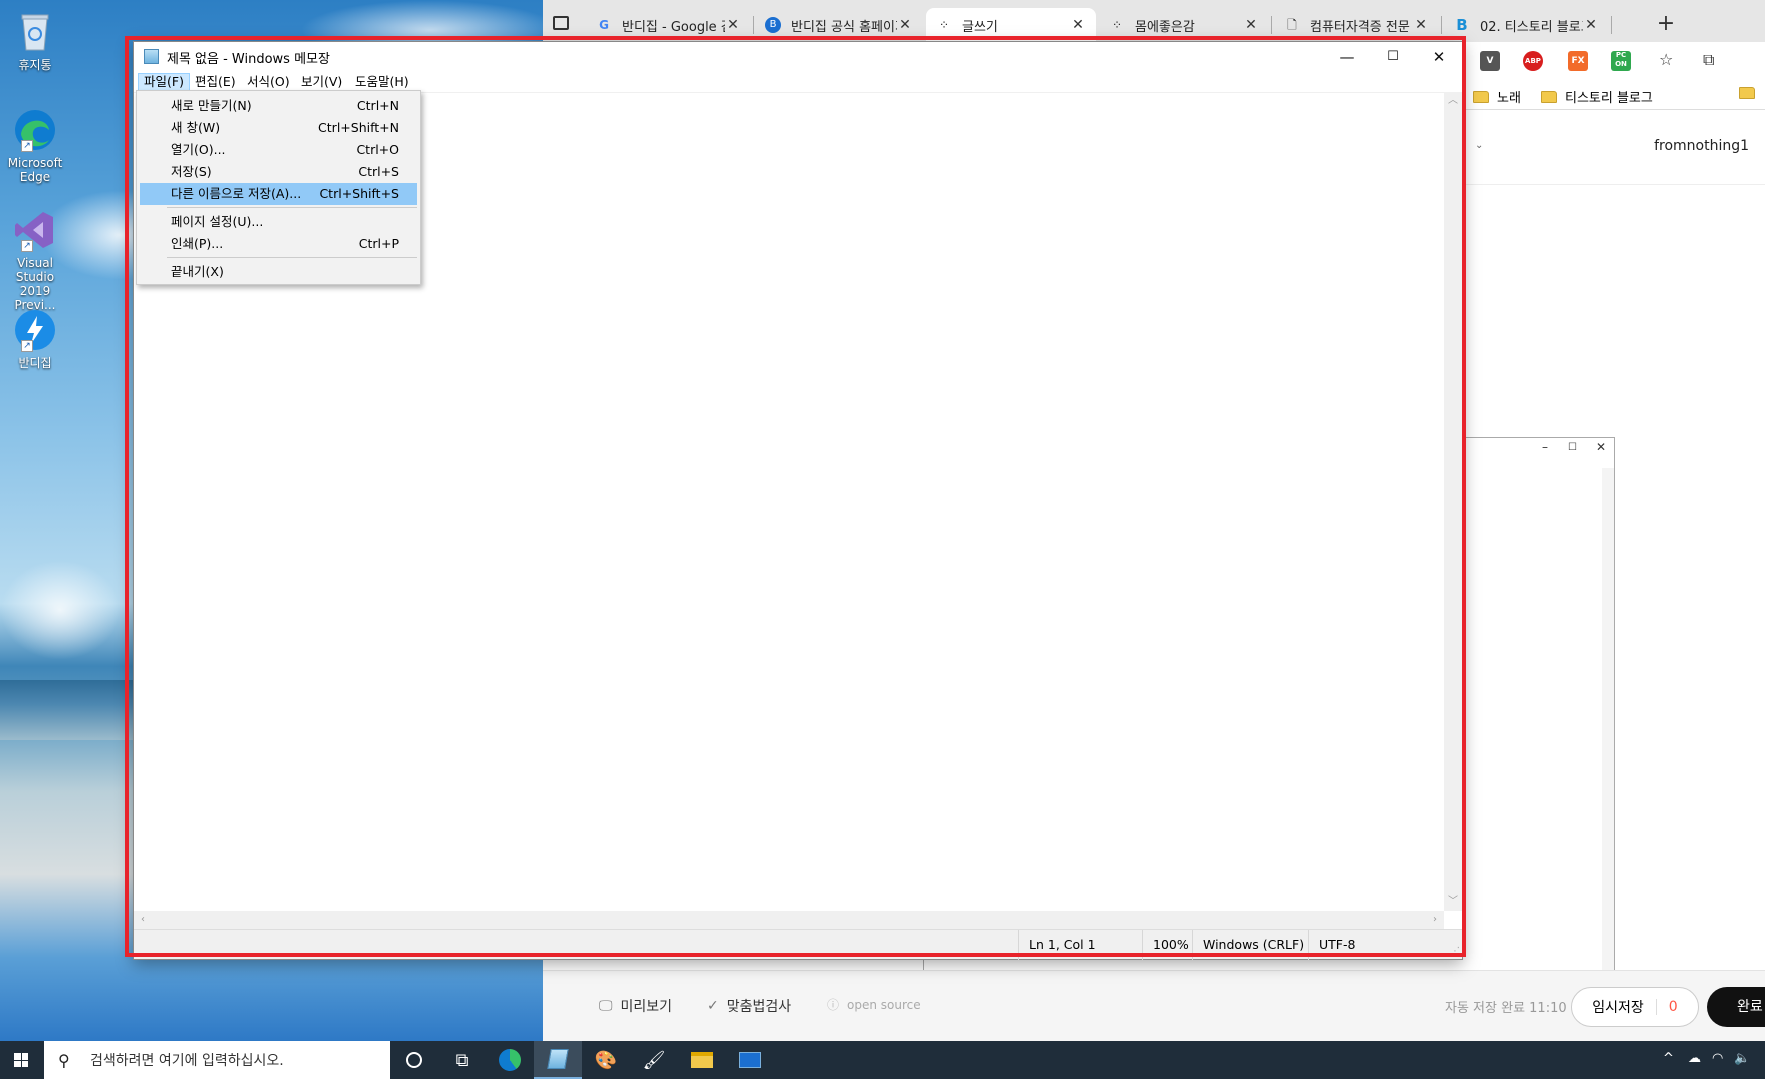 The image size is (1765, 1079). What do you see at coordinates (1708, 60) in the screenshot?
I see `collections-icon: ⧉` at bounding box center [1708, 60].